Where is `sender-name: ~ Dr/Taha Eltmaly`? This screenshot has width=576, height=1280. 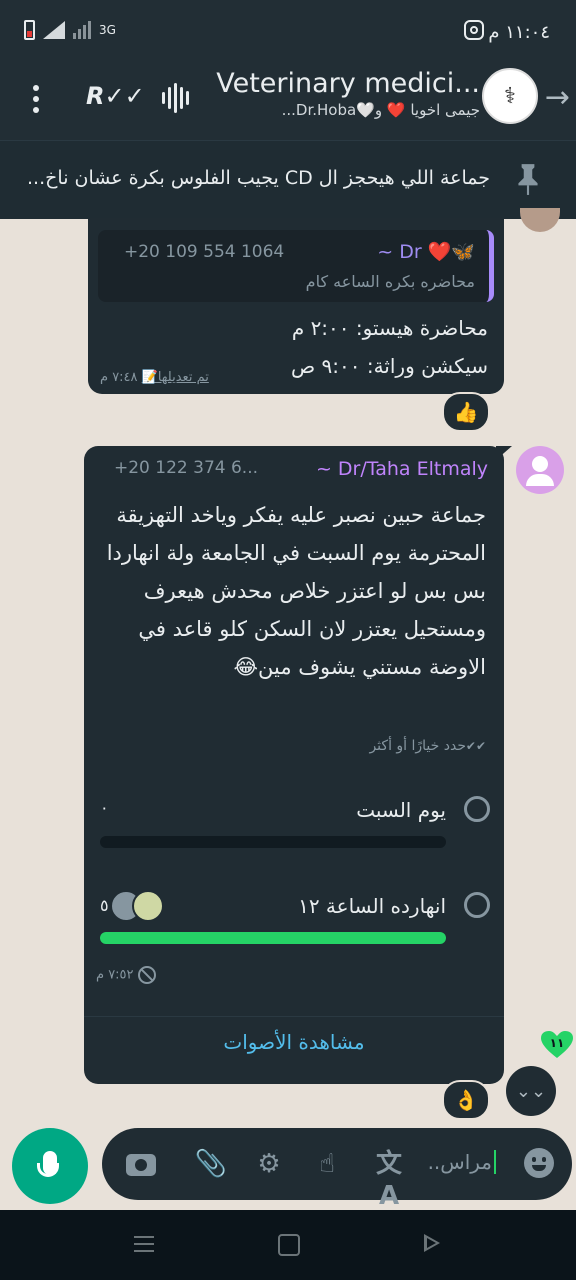
sender-name: ~ Dr/Taha Eltmaly is located at coordinates (402, 469).